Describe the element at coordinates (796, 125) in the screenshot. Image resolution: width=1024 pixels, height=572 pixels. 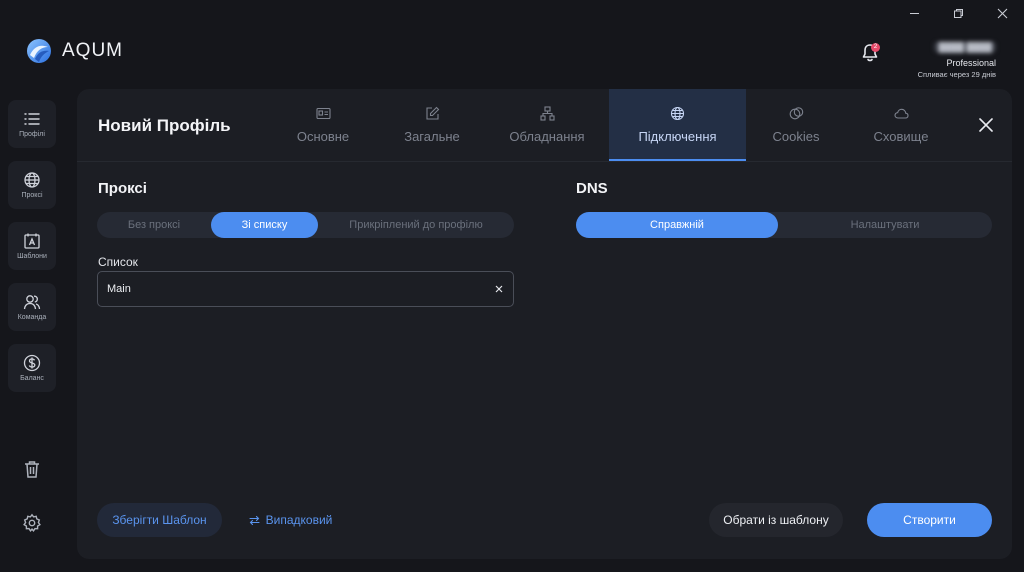
I see `tab-cookies: Cookies` at that location.